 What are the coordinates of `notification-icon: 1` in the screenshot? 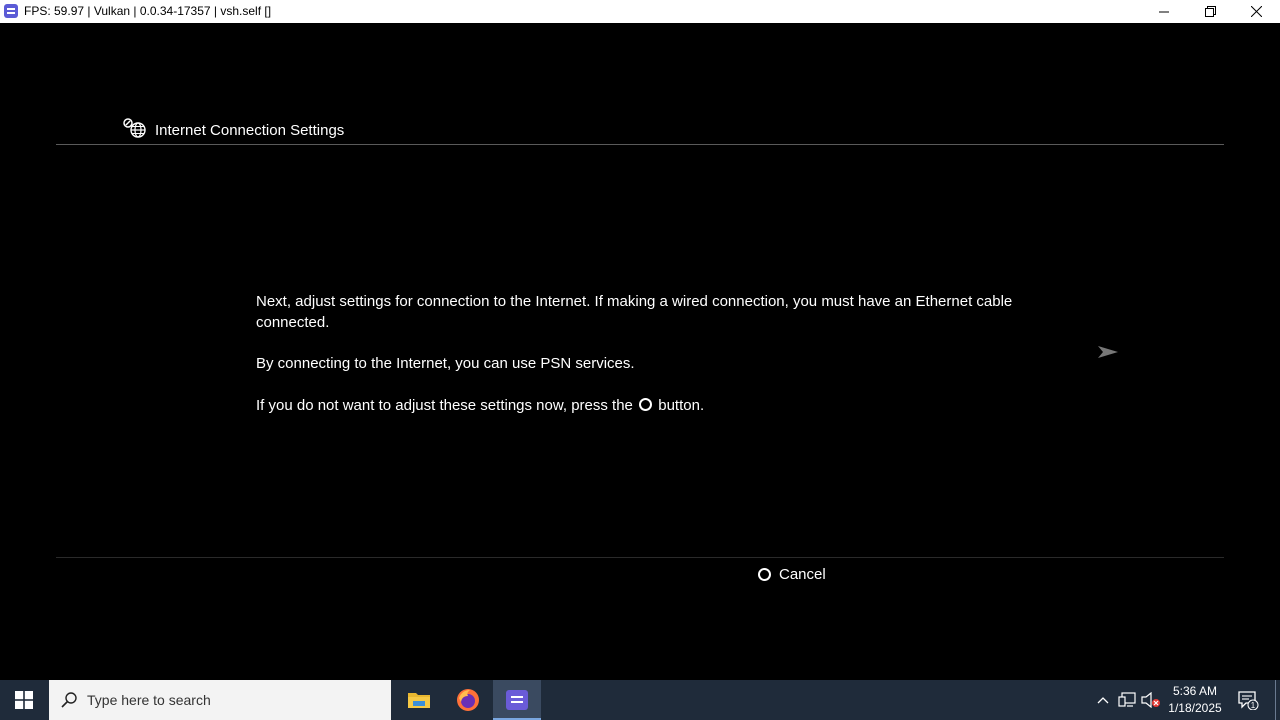 It's located at (1248, 700).